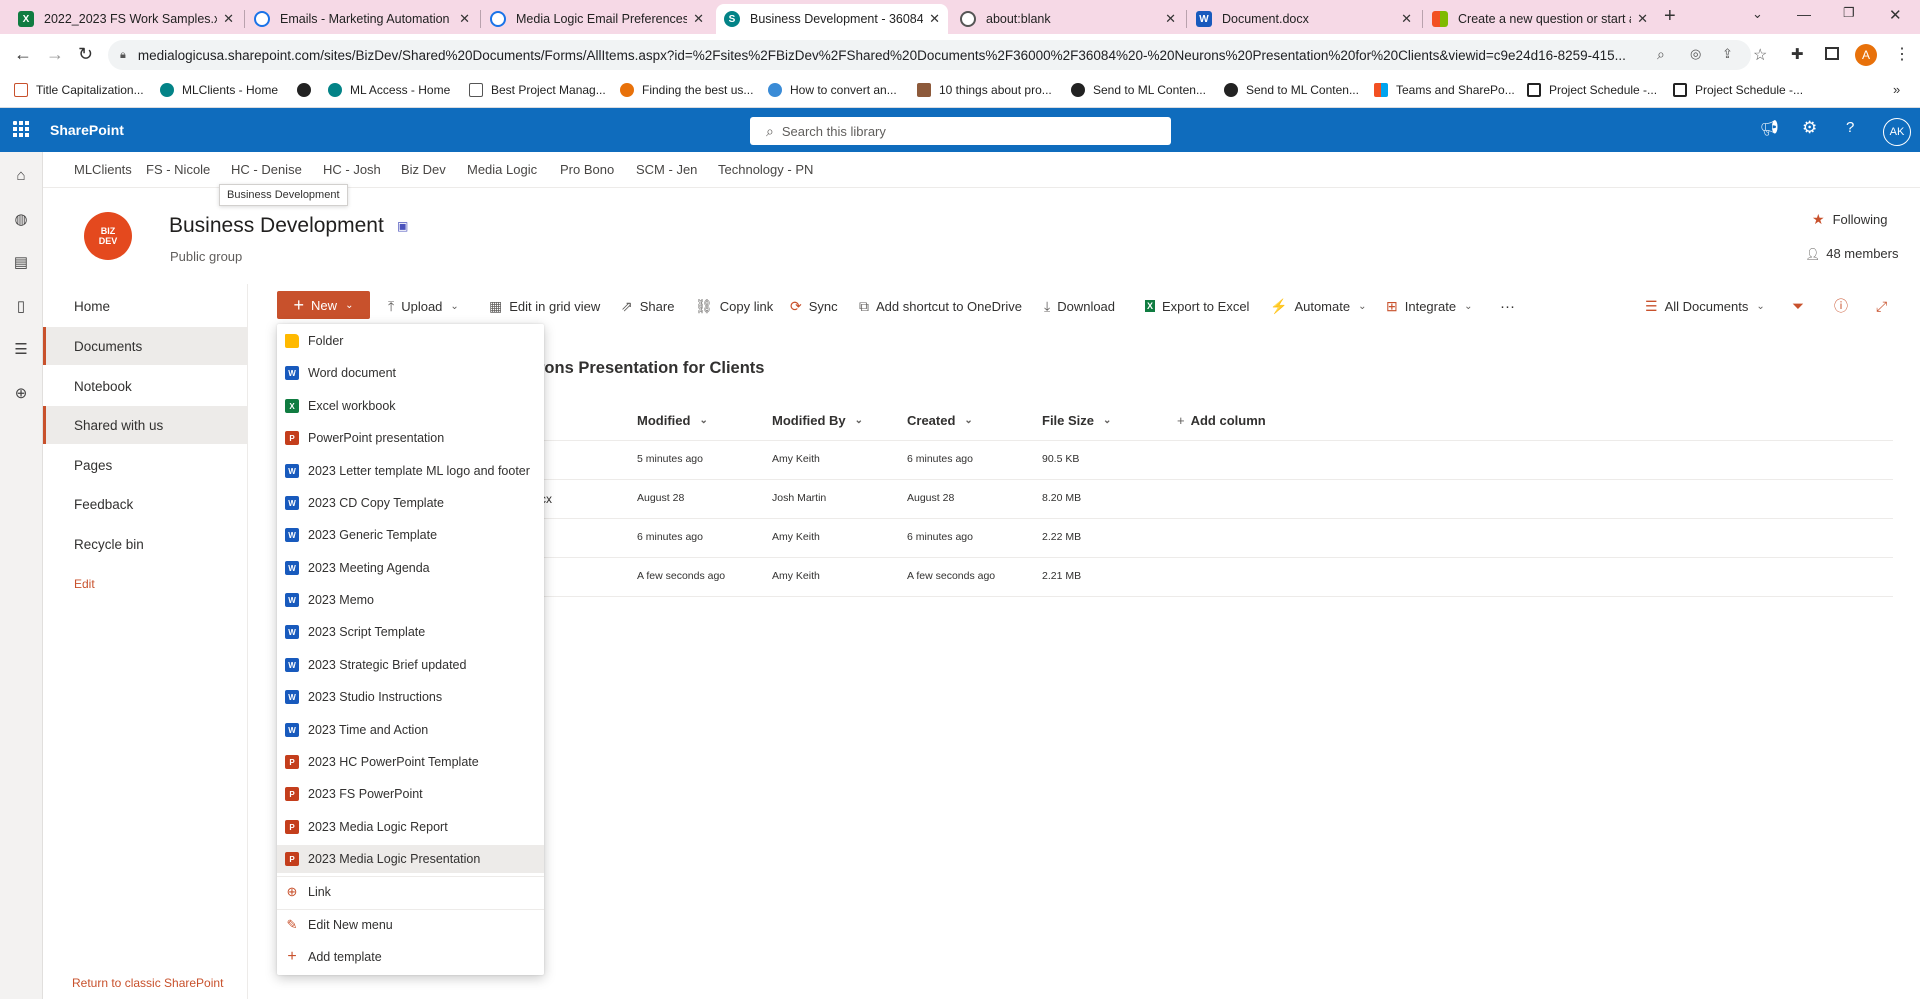  What do you see at coordinates (410, 794) in the screenshot?
I see `menu-item-fs-powerpoint: P 2023 FS PowerPoint` at bounding box center [410, 794].